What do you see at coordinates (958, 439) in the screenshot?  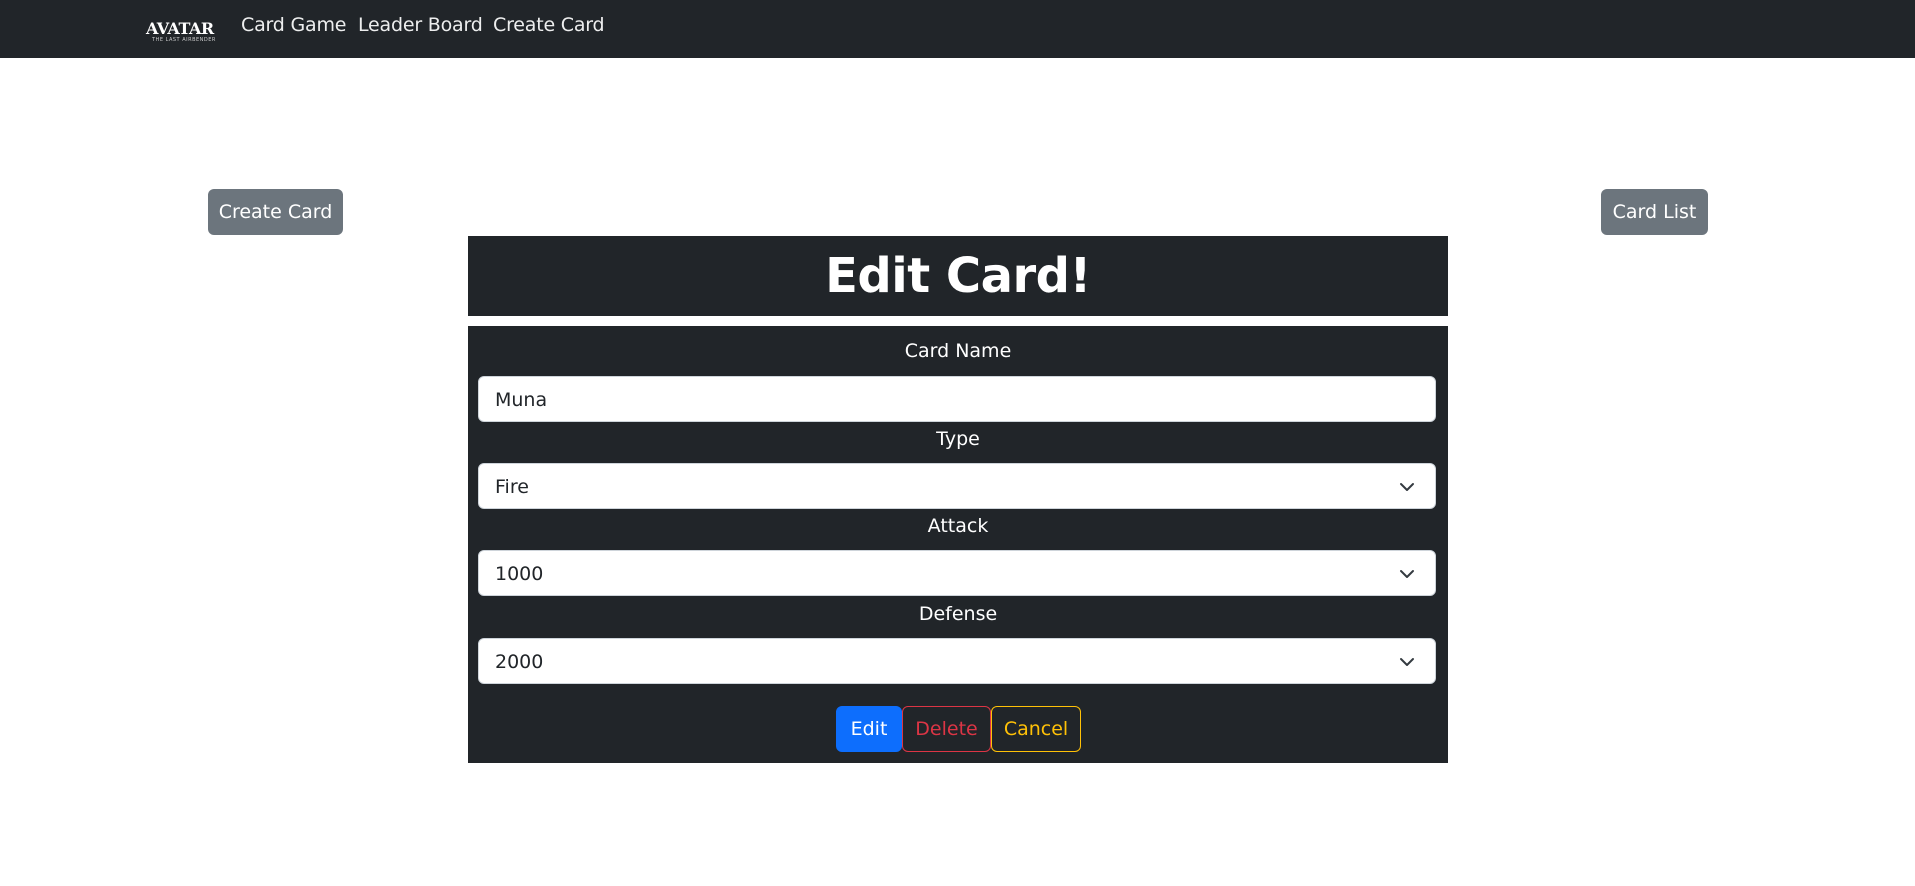 I see `type-label: Type` at bounding box center [958, 439].